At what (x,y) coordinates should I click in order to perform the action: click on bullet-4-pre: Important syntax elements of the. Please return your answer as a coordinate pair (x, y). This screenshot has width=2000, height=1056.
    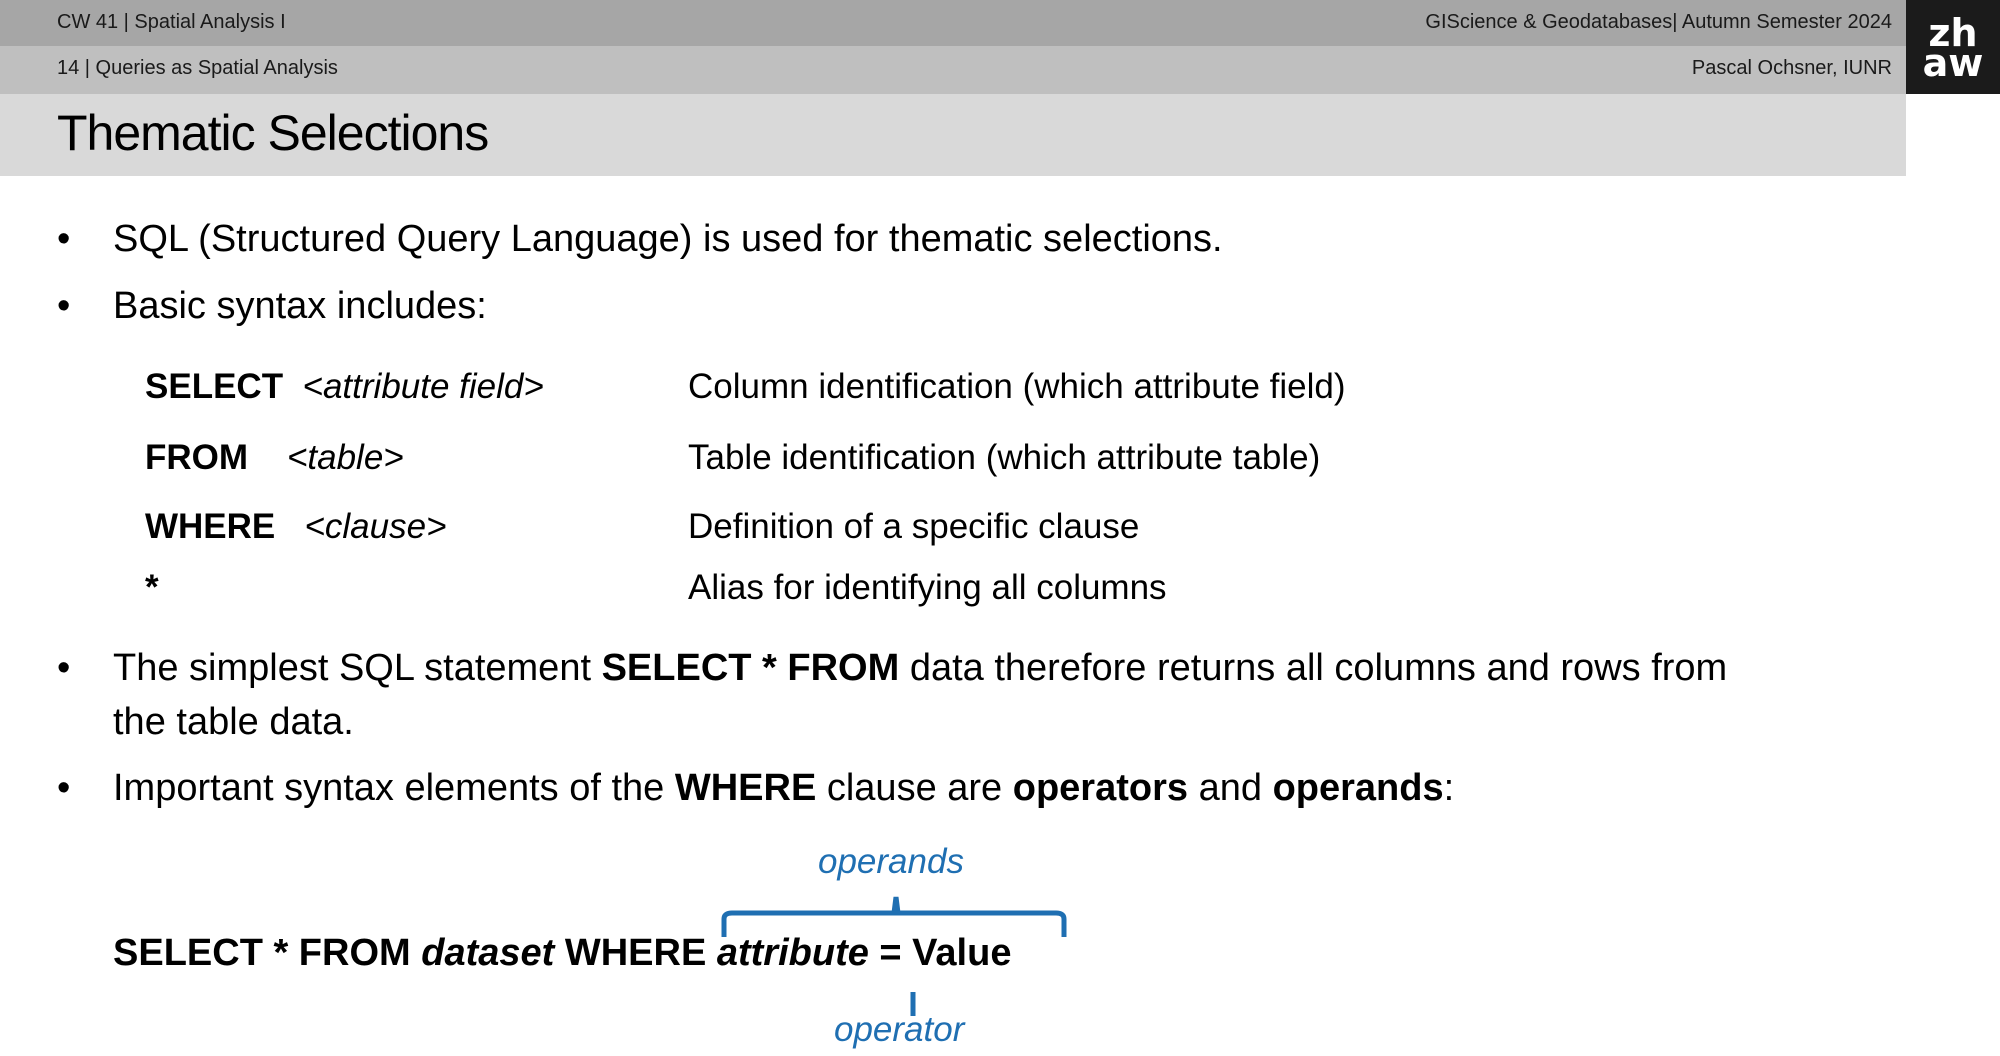
    Looking at the image, I should click on (394, 788).